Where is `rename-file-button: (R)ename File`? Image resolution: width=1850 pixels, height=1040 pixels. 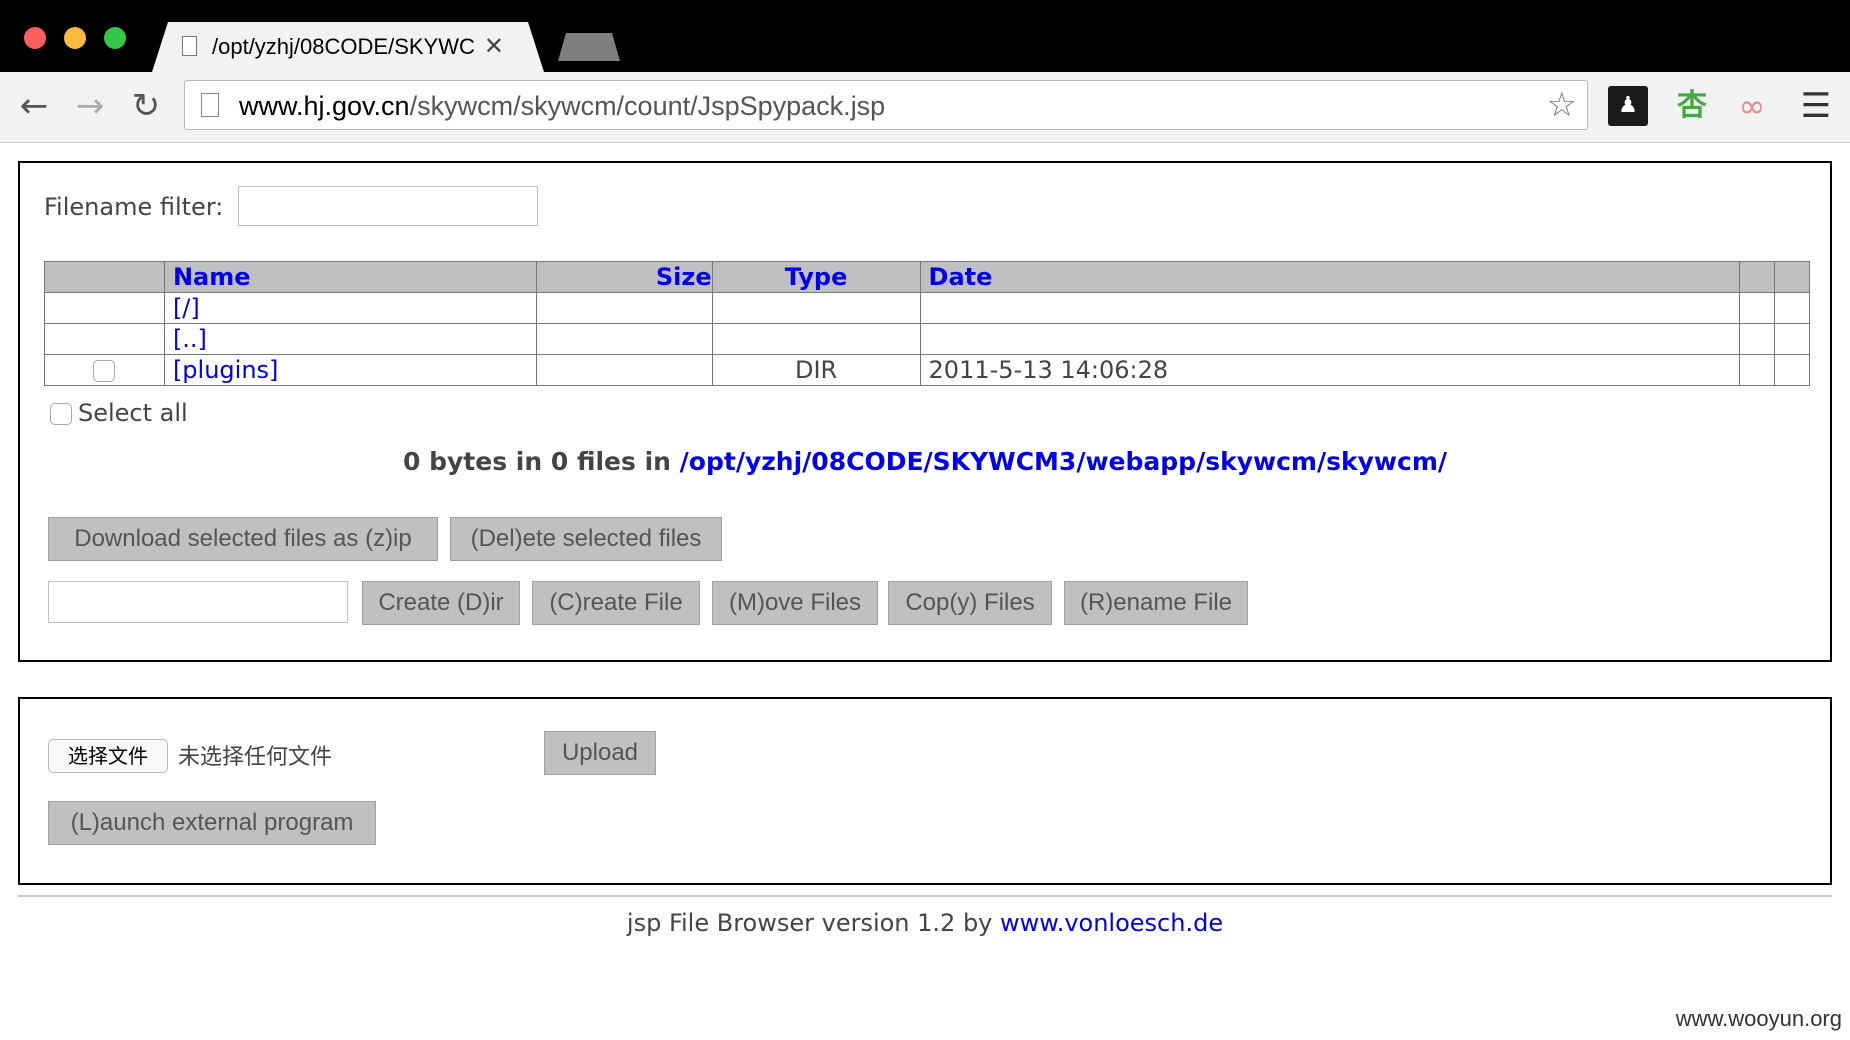
rename-file-button: (R)ename File is located at coordinates (1156, 603).